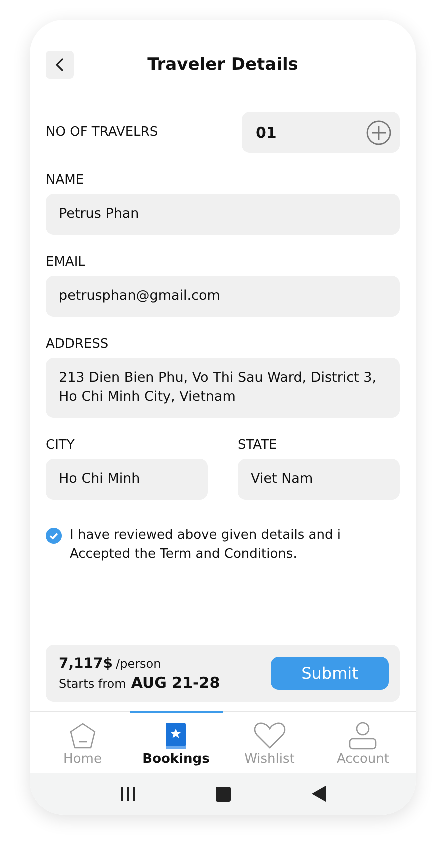 The height and width of the screenshot is (848, 446). What do you see at coordinates (128, 794) in the screenshot?
I see `recent-apps-icon` at bounding box center [128, 794].